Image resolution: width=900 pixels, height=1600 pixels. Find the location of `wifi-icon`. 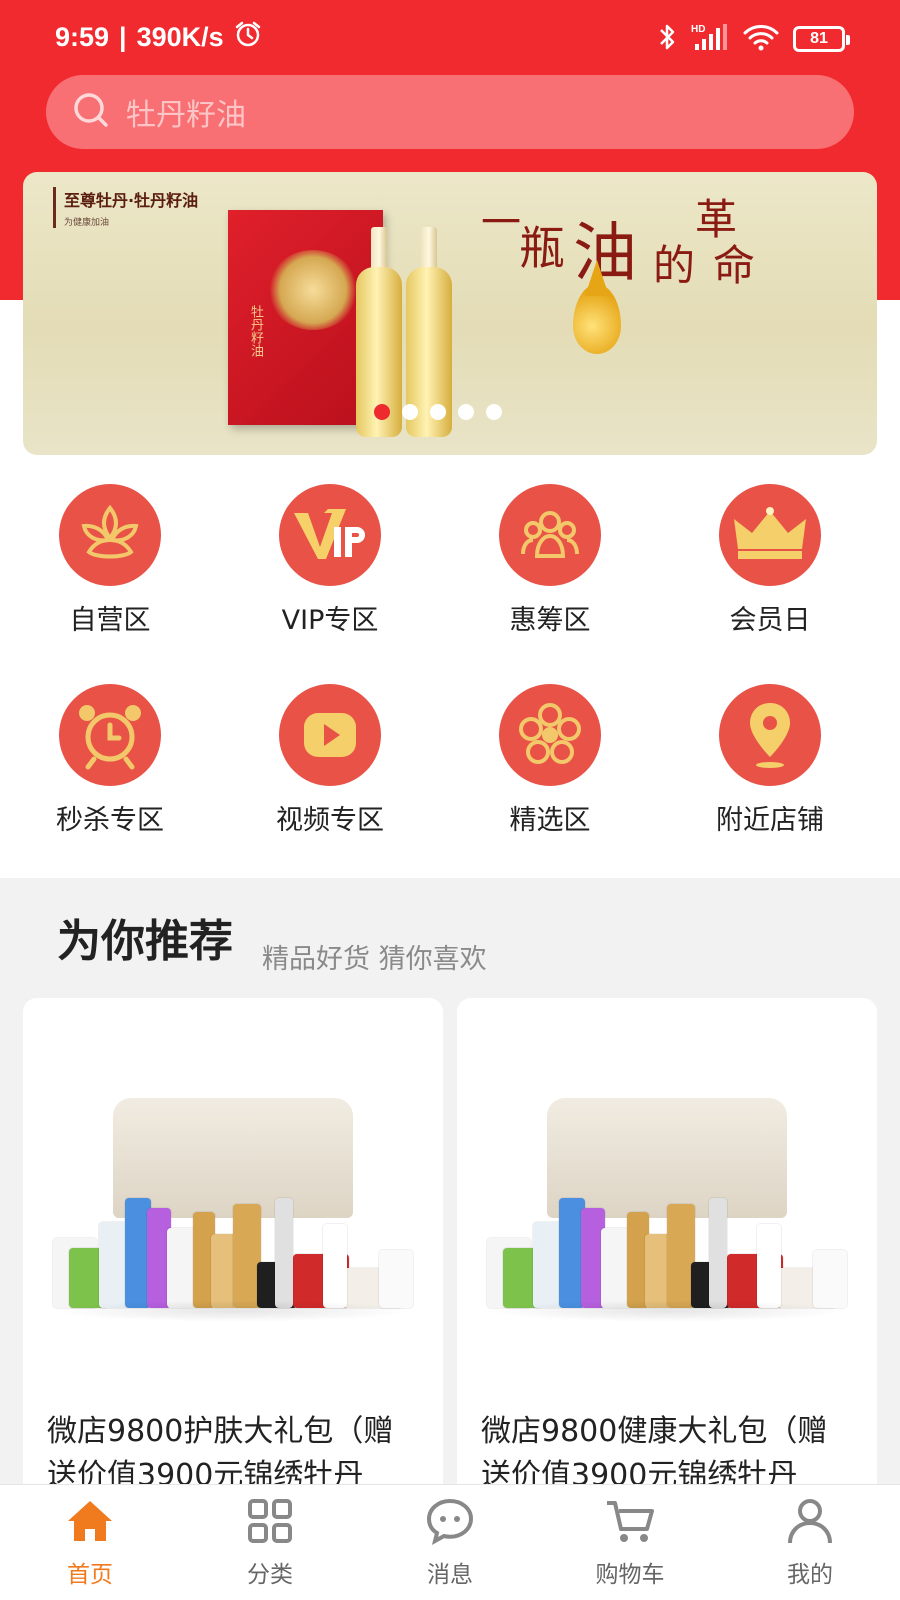

wifi-icon is located at coordinates (761, 39).